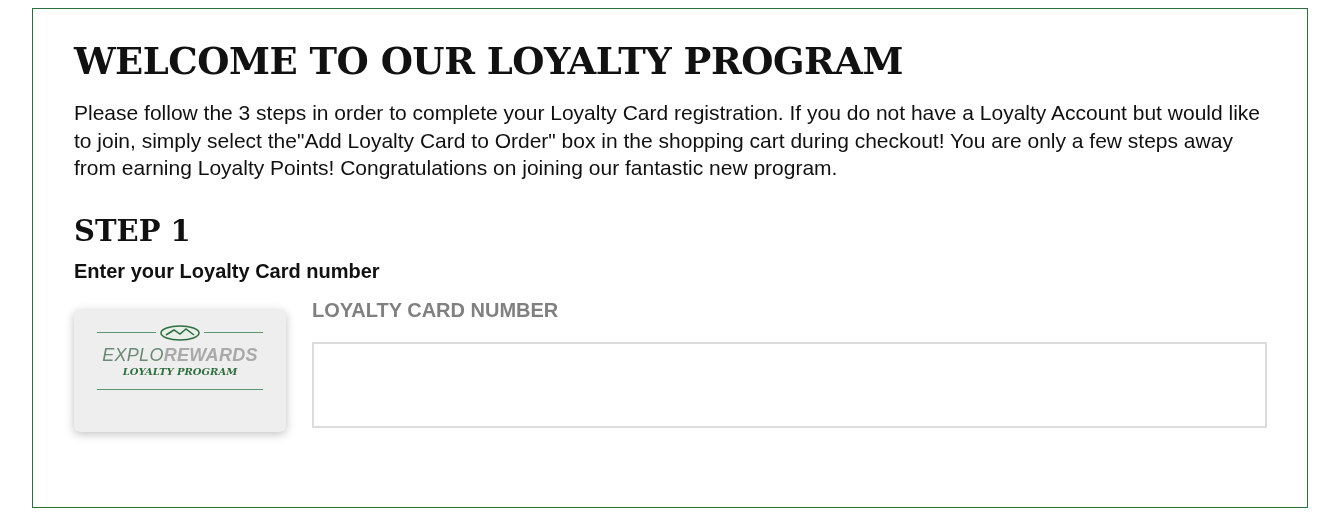  I want to click on card-number-field, so click(789, 384).